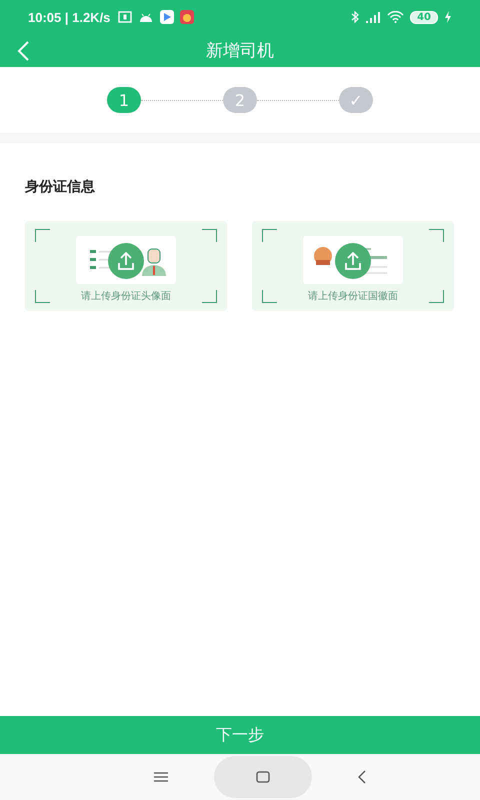  What do you see at coordinates (146, 17) in the screenshot?
I see `android-icon` at bounding box center [146, 17].